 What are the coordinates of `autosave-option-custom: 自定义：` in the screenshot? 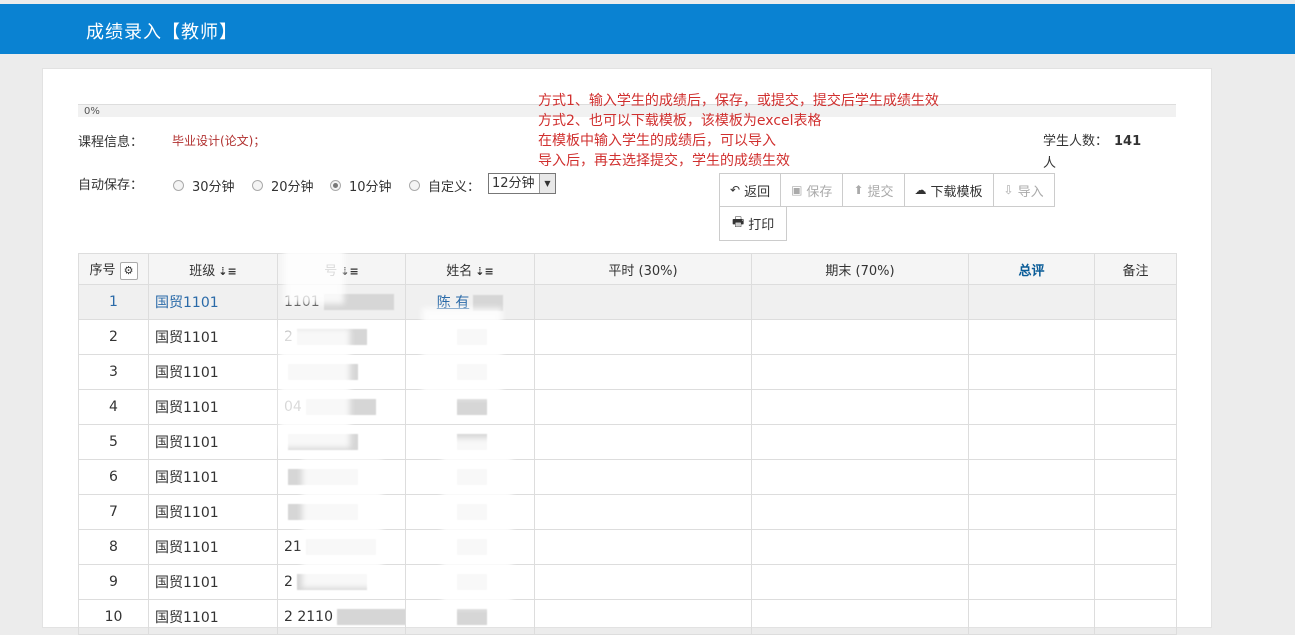 It's located at (444, 185).